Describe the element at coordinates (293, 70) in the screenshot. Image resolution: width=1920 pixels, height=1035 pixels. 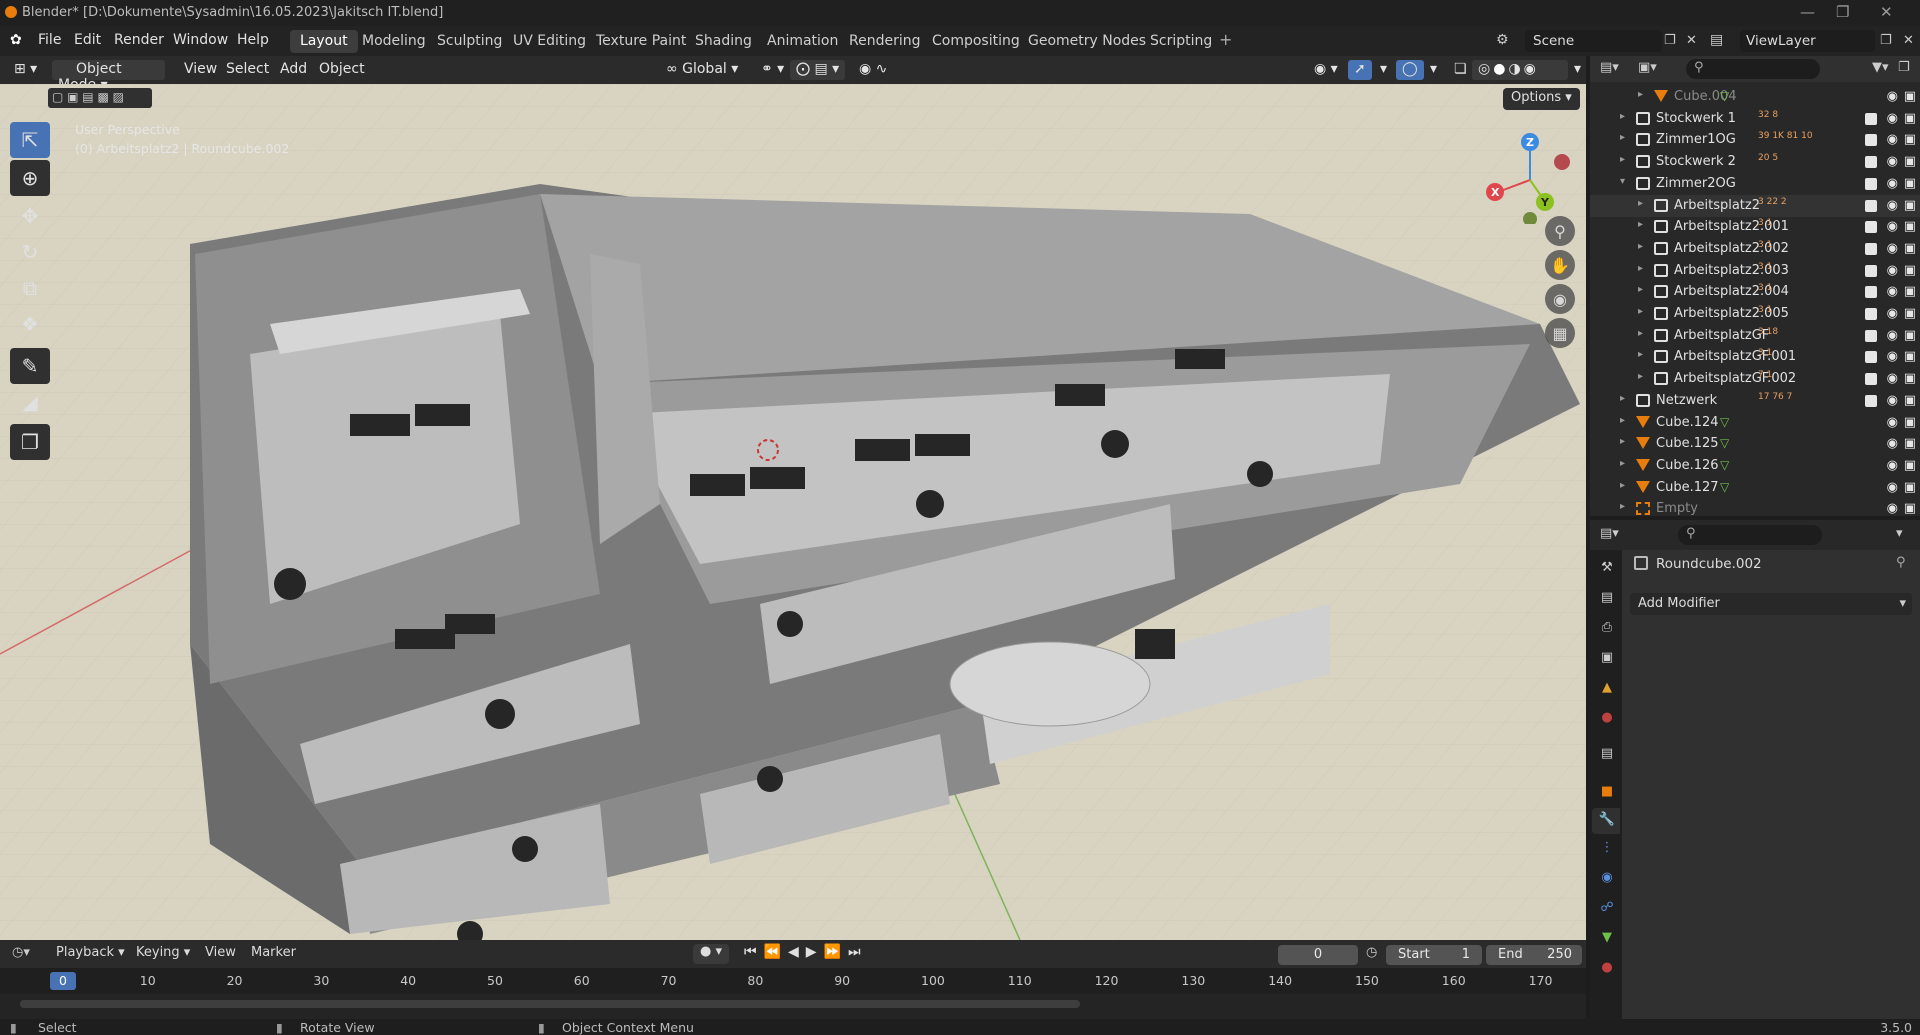
I see `add-menu: Add` at that location.